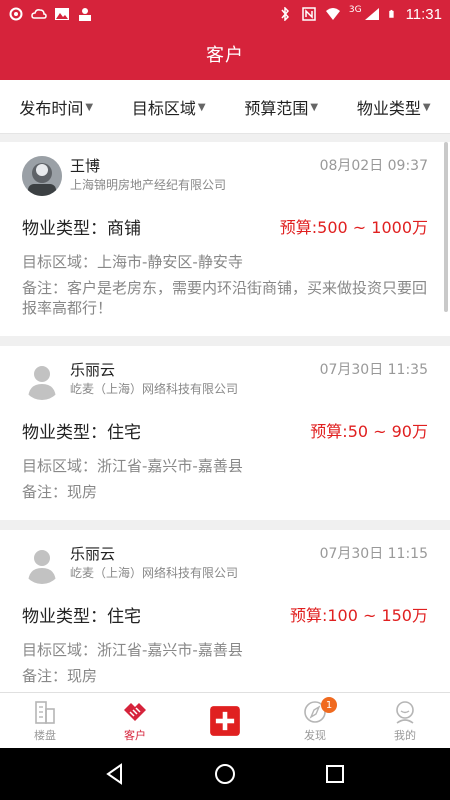 This screenshot has height=800, width=450. Describe the element at coordinates (315, 735) in the screenshot. I see `tab-label: 发现` at that location.